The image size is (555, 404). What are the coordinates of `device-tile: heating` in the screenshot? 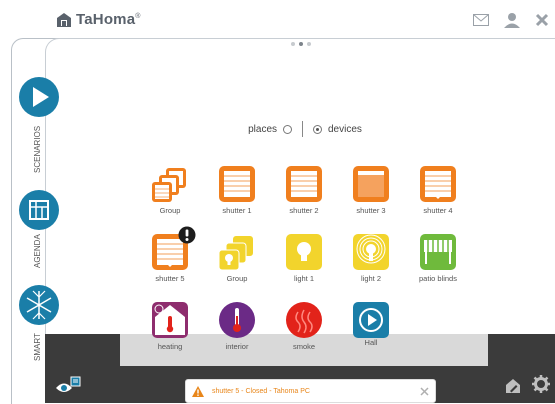 It's located at (170, 329).